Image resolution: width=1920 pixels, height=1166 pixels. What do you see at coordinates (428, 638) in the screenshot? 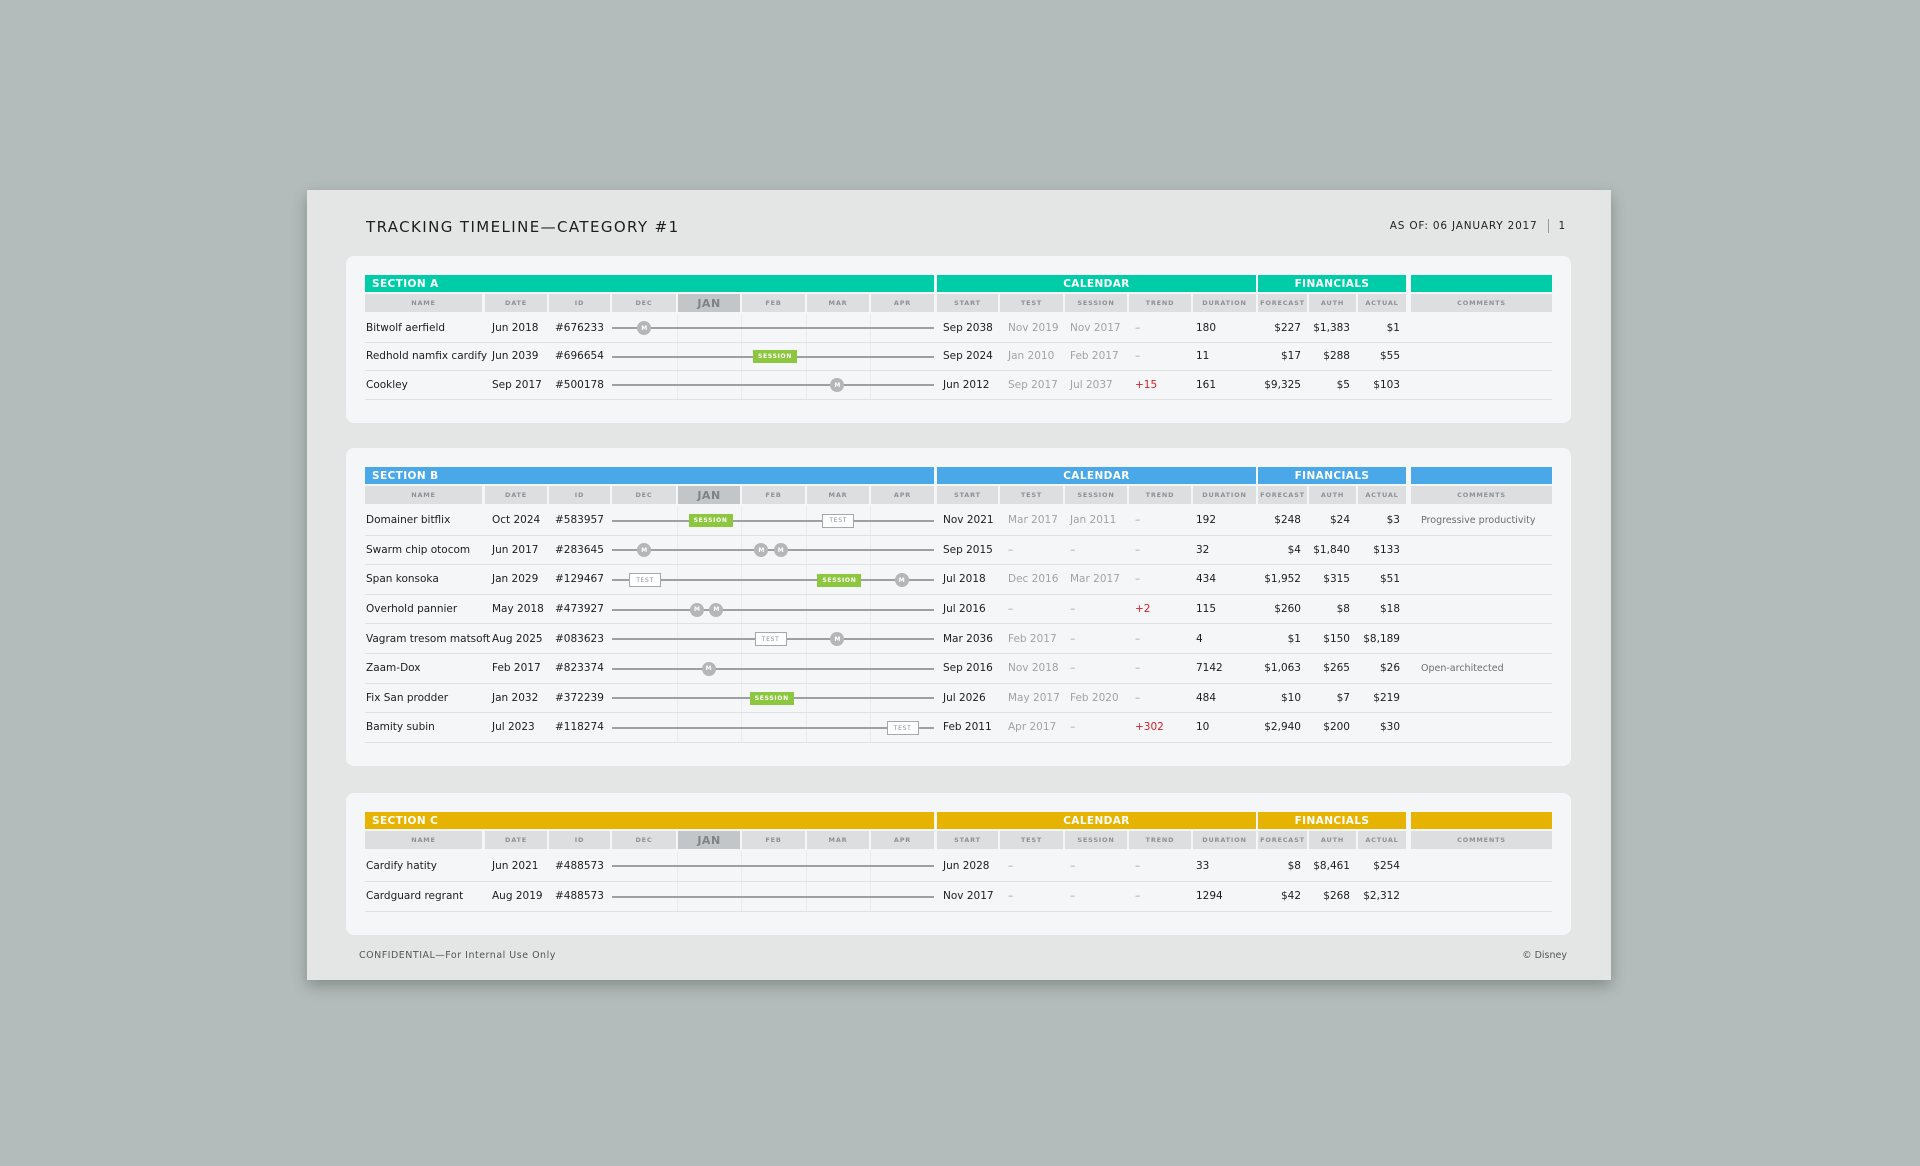
I see `row-name: Vagram tresom matsoft` at bounding box center [428, 638].